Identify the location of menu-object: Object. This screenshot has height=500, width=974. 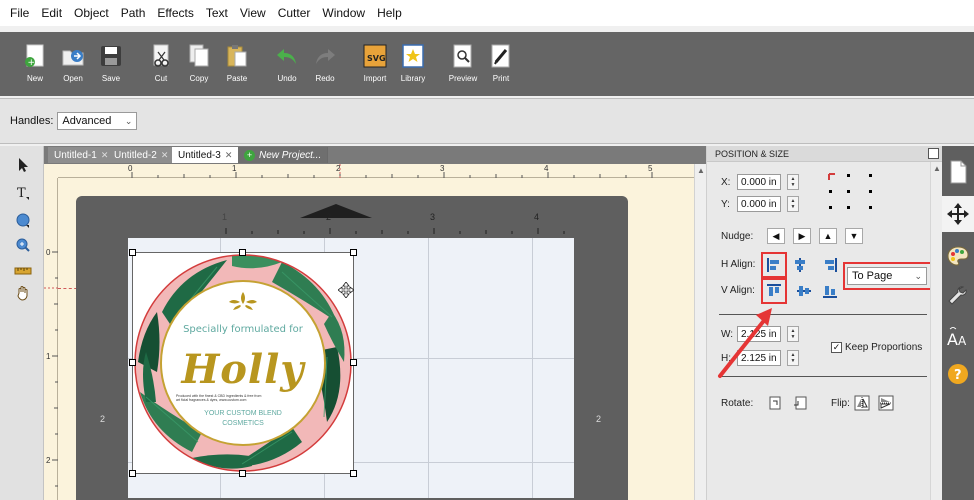
(91, 13).